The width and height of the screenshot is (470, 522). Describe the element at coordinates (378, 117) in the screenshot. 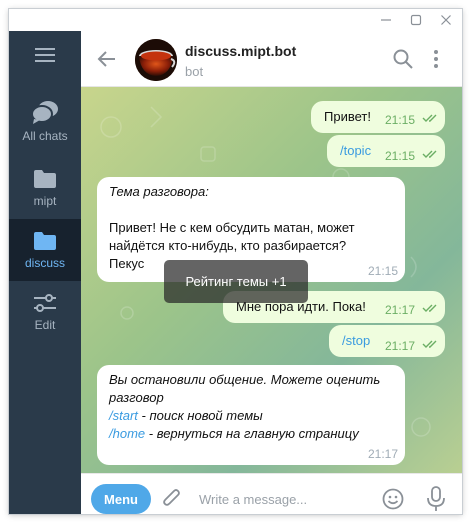

I see `message-outgoing: Привет! 21:15` at that location.